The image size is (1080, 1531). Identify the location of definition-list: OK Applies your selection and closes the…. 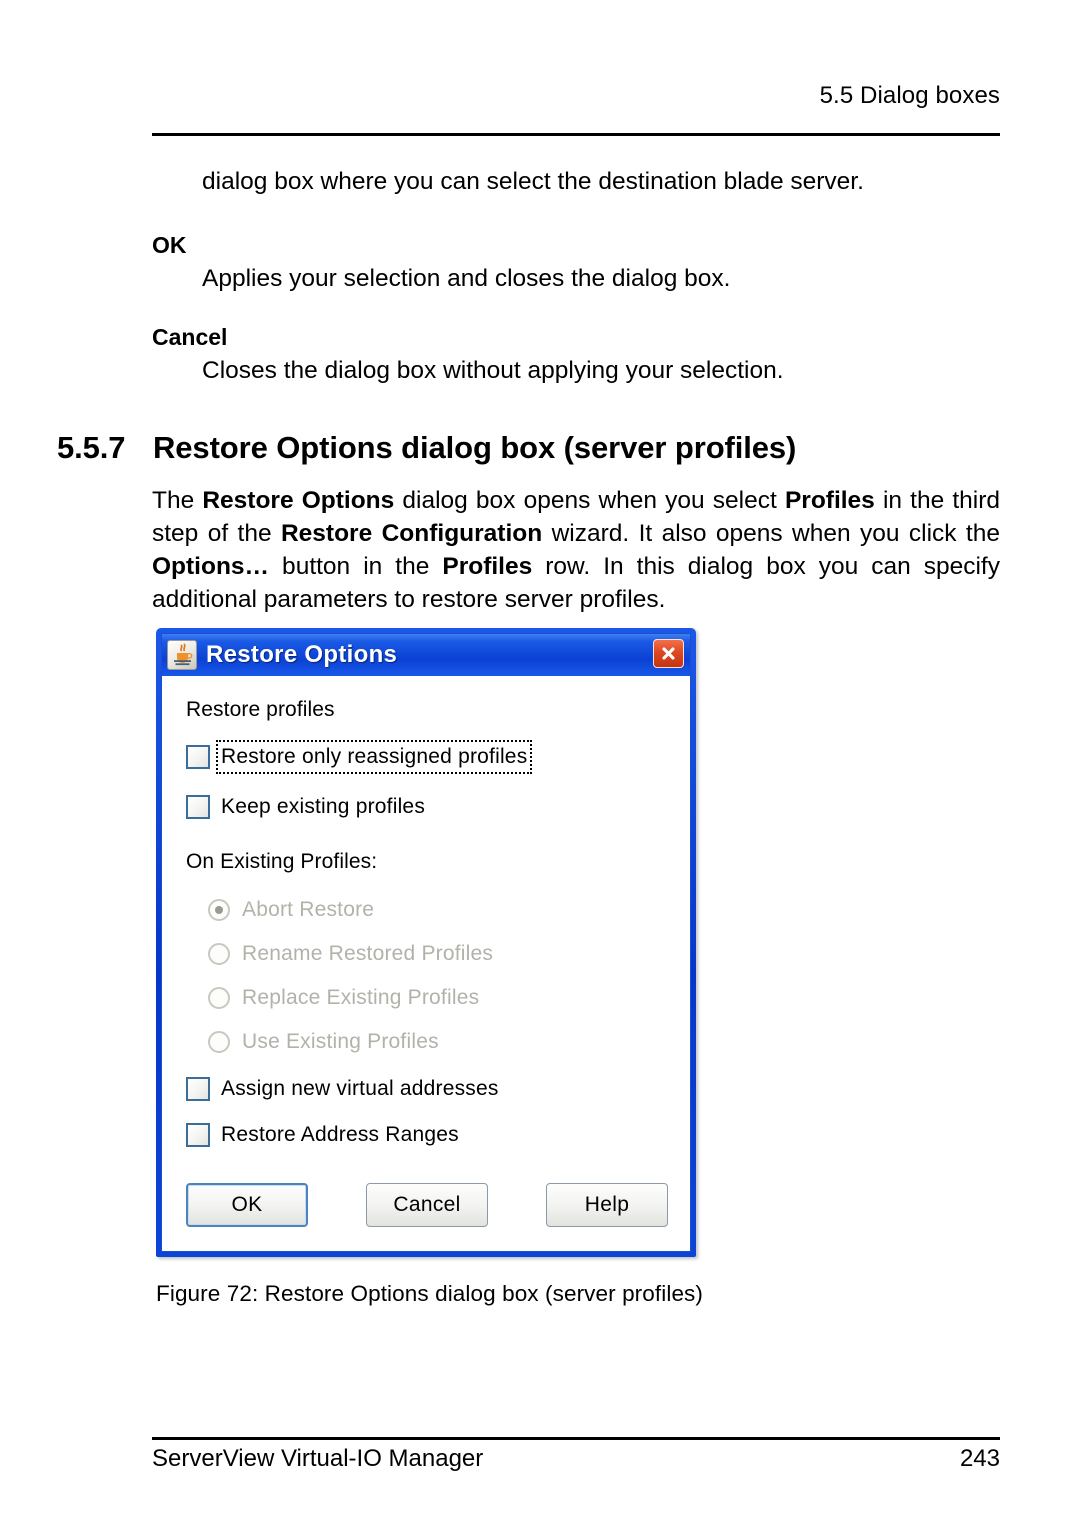
(577, 320).